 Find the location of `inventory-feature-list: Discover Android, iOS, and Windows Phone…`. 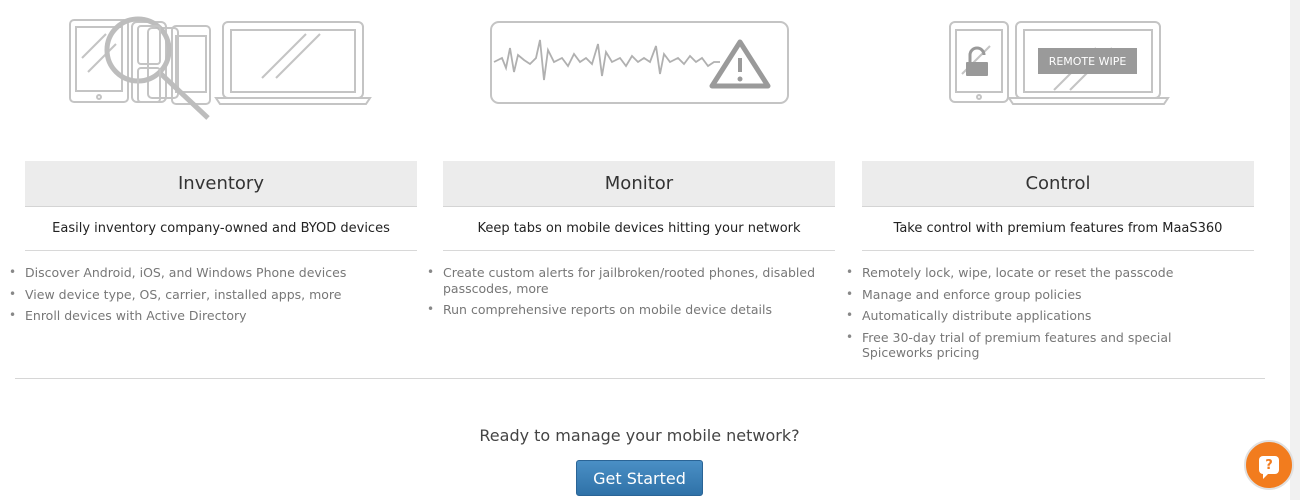

inventory-feature-list: Discover Android, iOS, and Windows Phone… is located at coordinates (213, 294).